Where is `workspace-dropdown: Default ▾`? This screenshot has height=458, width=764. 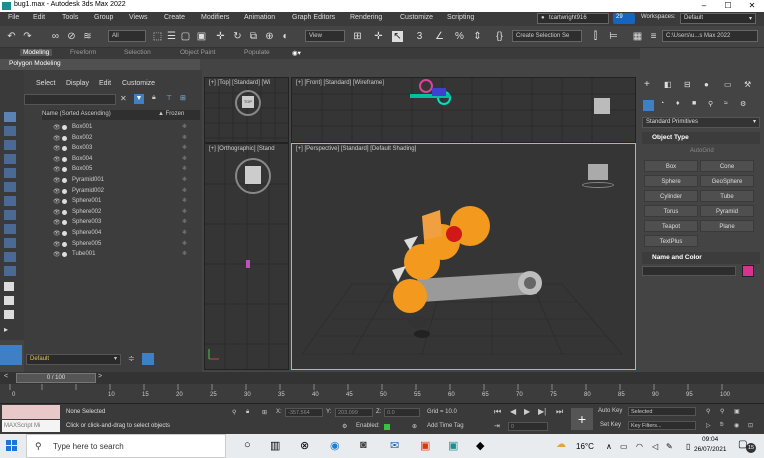
workspace-dropdown: Default ▾ is located at coordinates (718, 18).